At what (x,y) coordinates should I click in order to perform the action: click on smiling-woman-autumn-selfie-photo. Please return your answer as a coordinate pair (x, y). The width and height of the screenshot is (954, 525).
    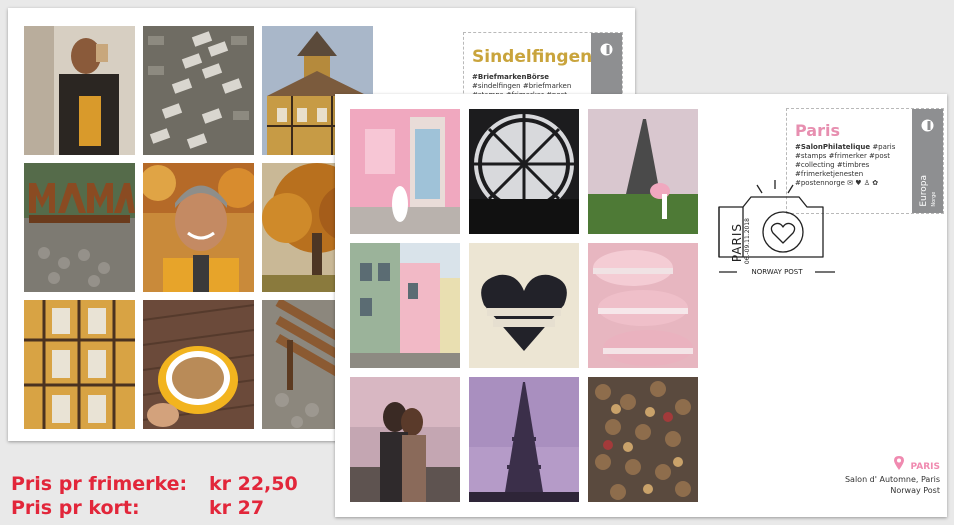
    Looking at the image, I should click on (198, 227).